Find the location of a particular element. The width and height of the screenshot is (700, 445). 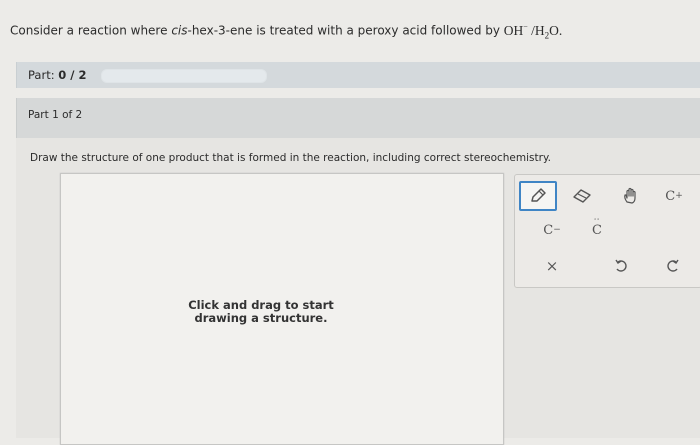

close-icon: × is located at coordinates (552, 266).